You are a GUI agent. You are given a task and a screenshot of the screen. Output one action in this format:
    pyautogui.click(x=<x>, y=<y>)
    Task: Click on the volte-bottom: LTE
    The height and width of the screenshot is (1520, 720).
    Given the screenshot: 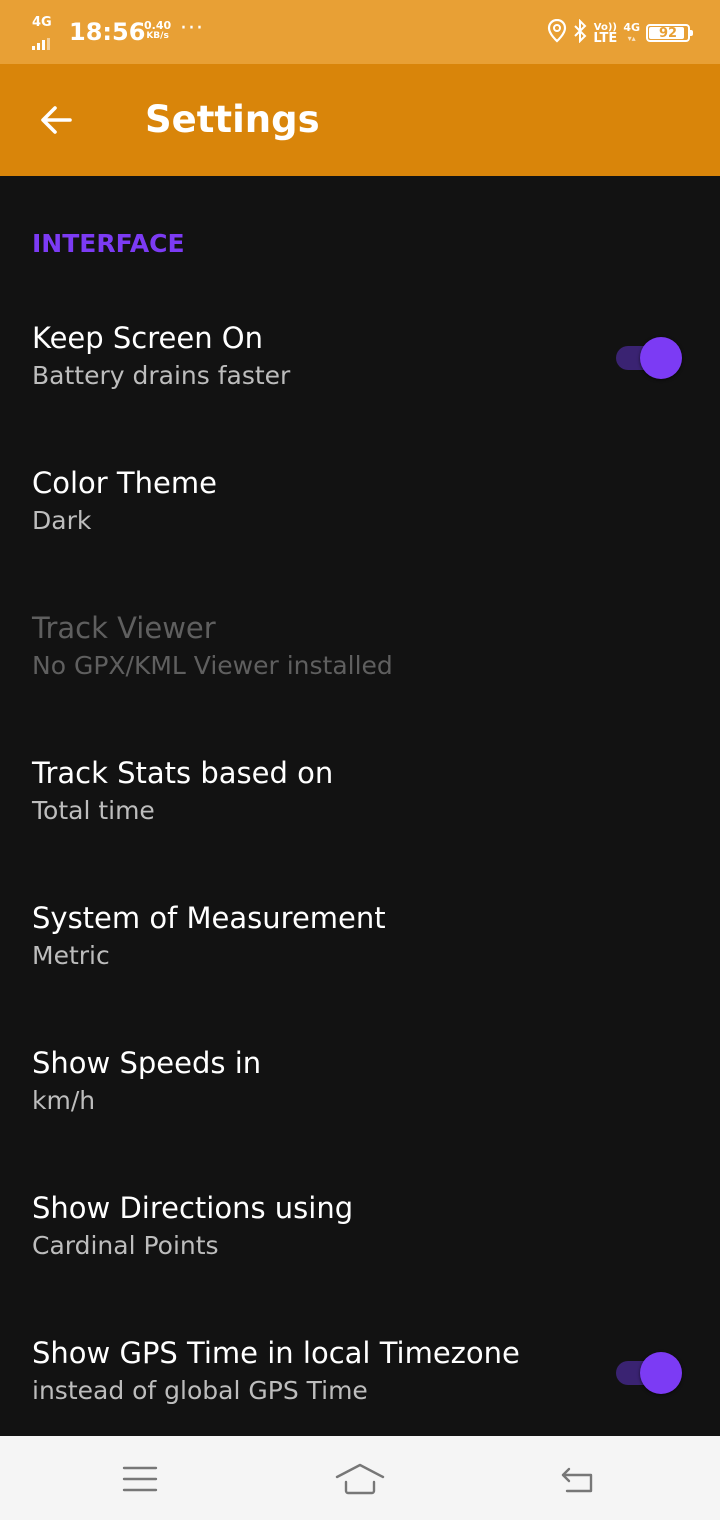 What is the action you would take?
    pyautogui.click(x=605, y=38)
    